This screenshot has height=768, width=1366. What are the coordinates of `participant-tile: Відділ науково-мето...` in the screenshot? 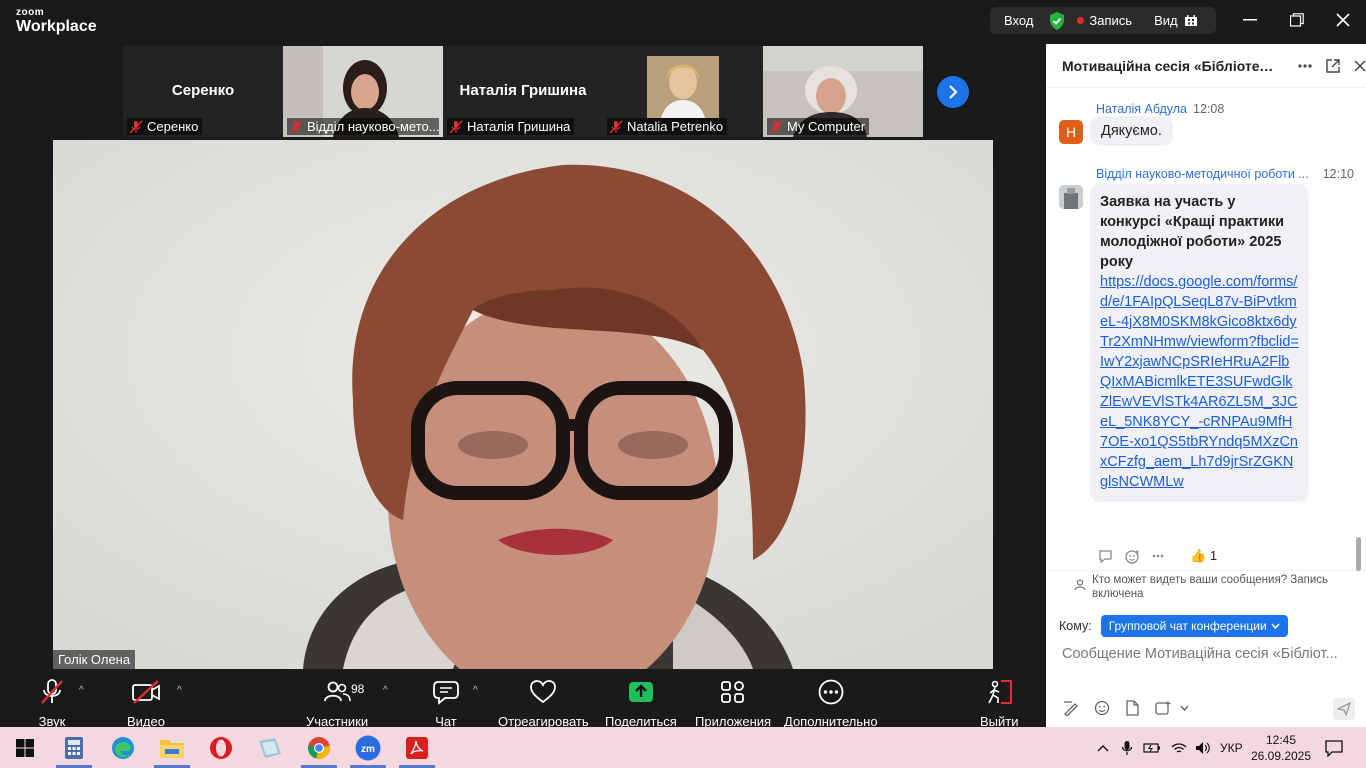 It's located at (363, 91).